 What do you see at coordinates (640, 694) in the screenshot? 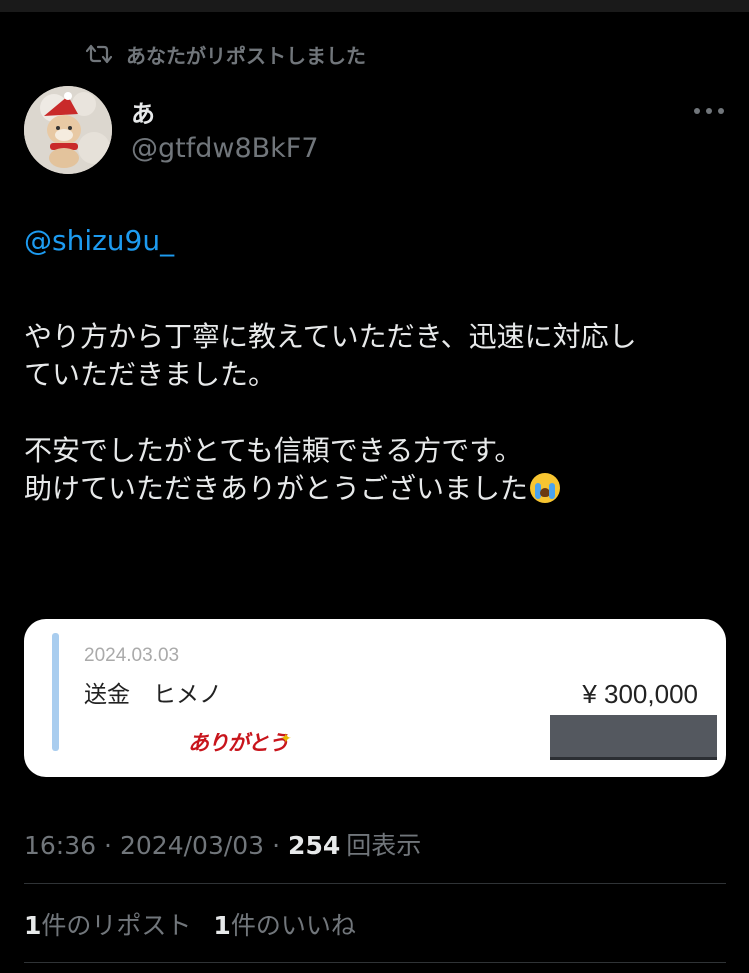
I see `card-amount: ¥ 300,000` at bounding box center [640, 694].